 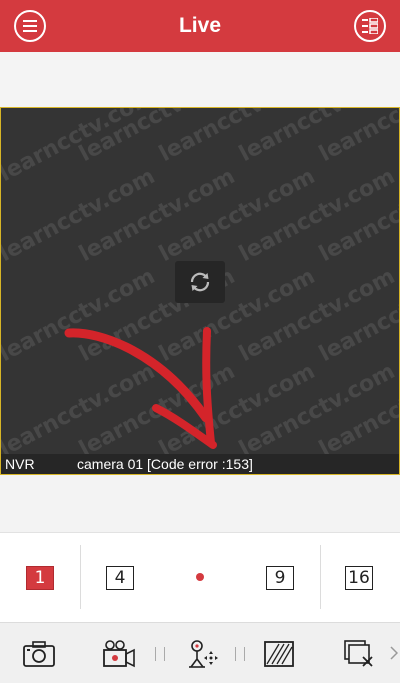 I want to click on app-header: Live, so click(x=200, y=26).